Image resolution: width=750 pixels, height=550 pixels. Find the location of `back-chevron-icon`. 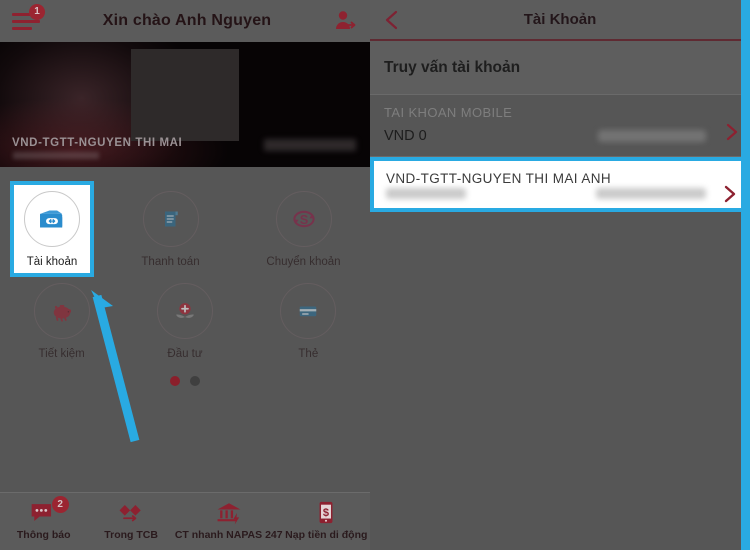

back-chevron-icon is located at coordinates (392, 20).